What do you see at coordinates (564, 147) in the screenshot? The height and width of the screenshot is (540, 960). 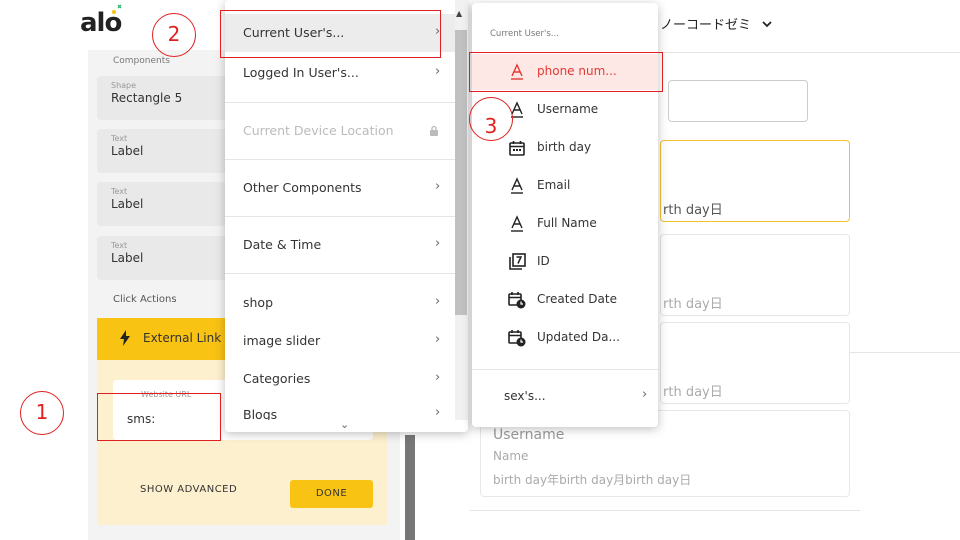 I see `submenu-item-label: birth day` at bounding box center [564, 147].